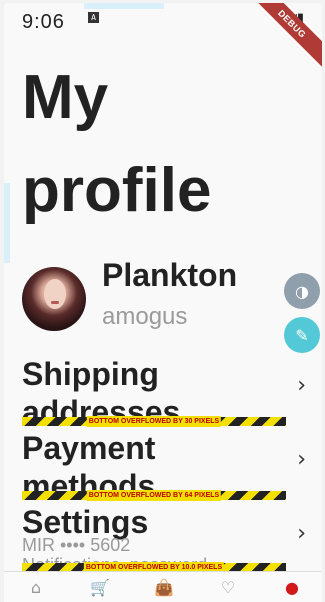 This screenshot has height=602, width=325. I want to click on eyedropper-icon: ✎, so click(302, 335).